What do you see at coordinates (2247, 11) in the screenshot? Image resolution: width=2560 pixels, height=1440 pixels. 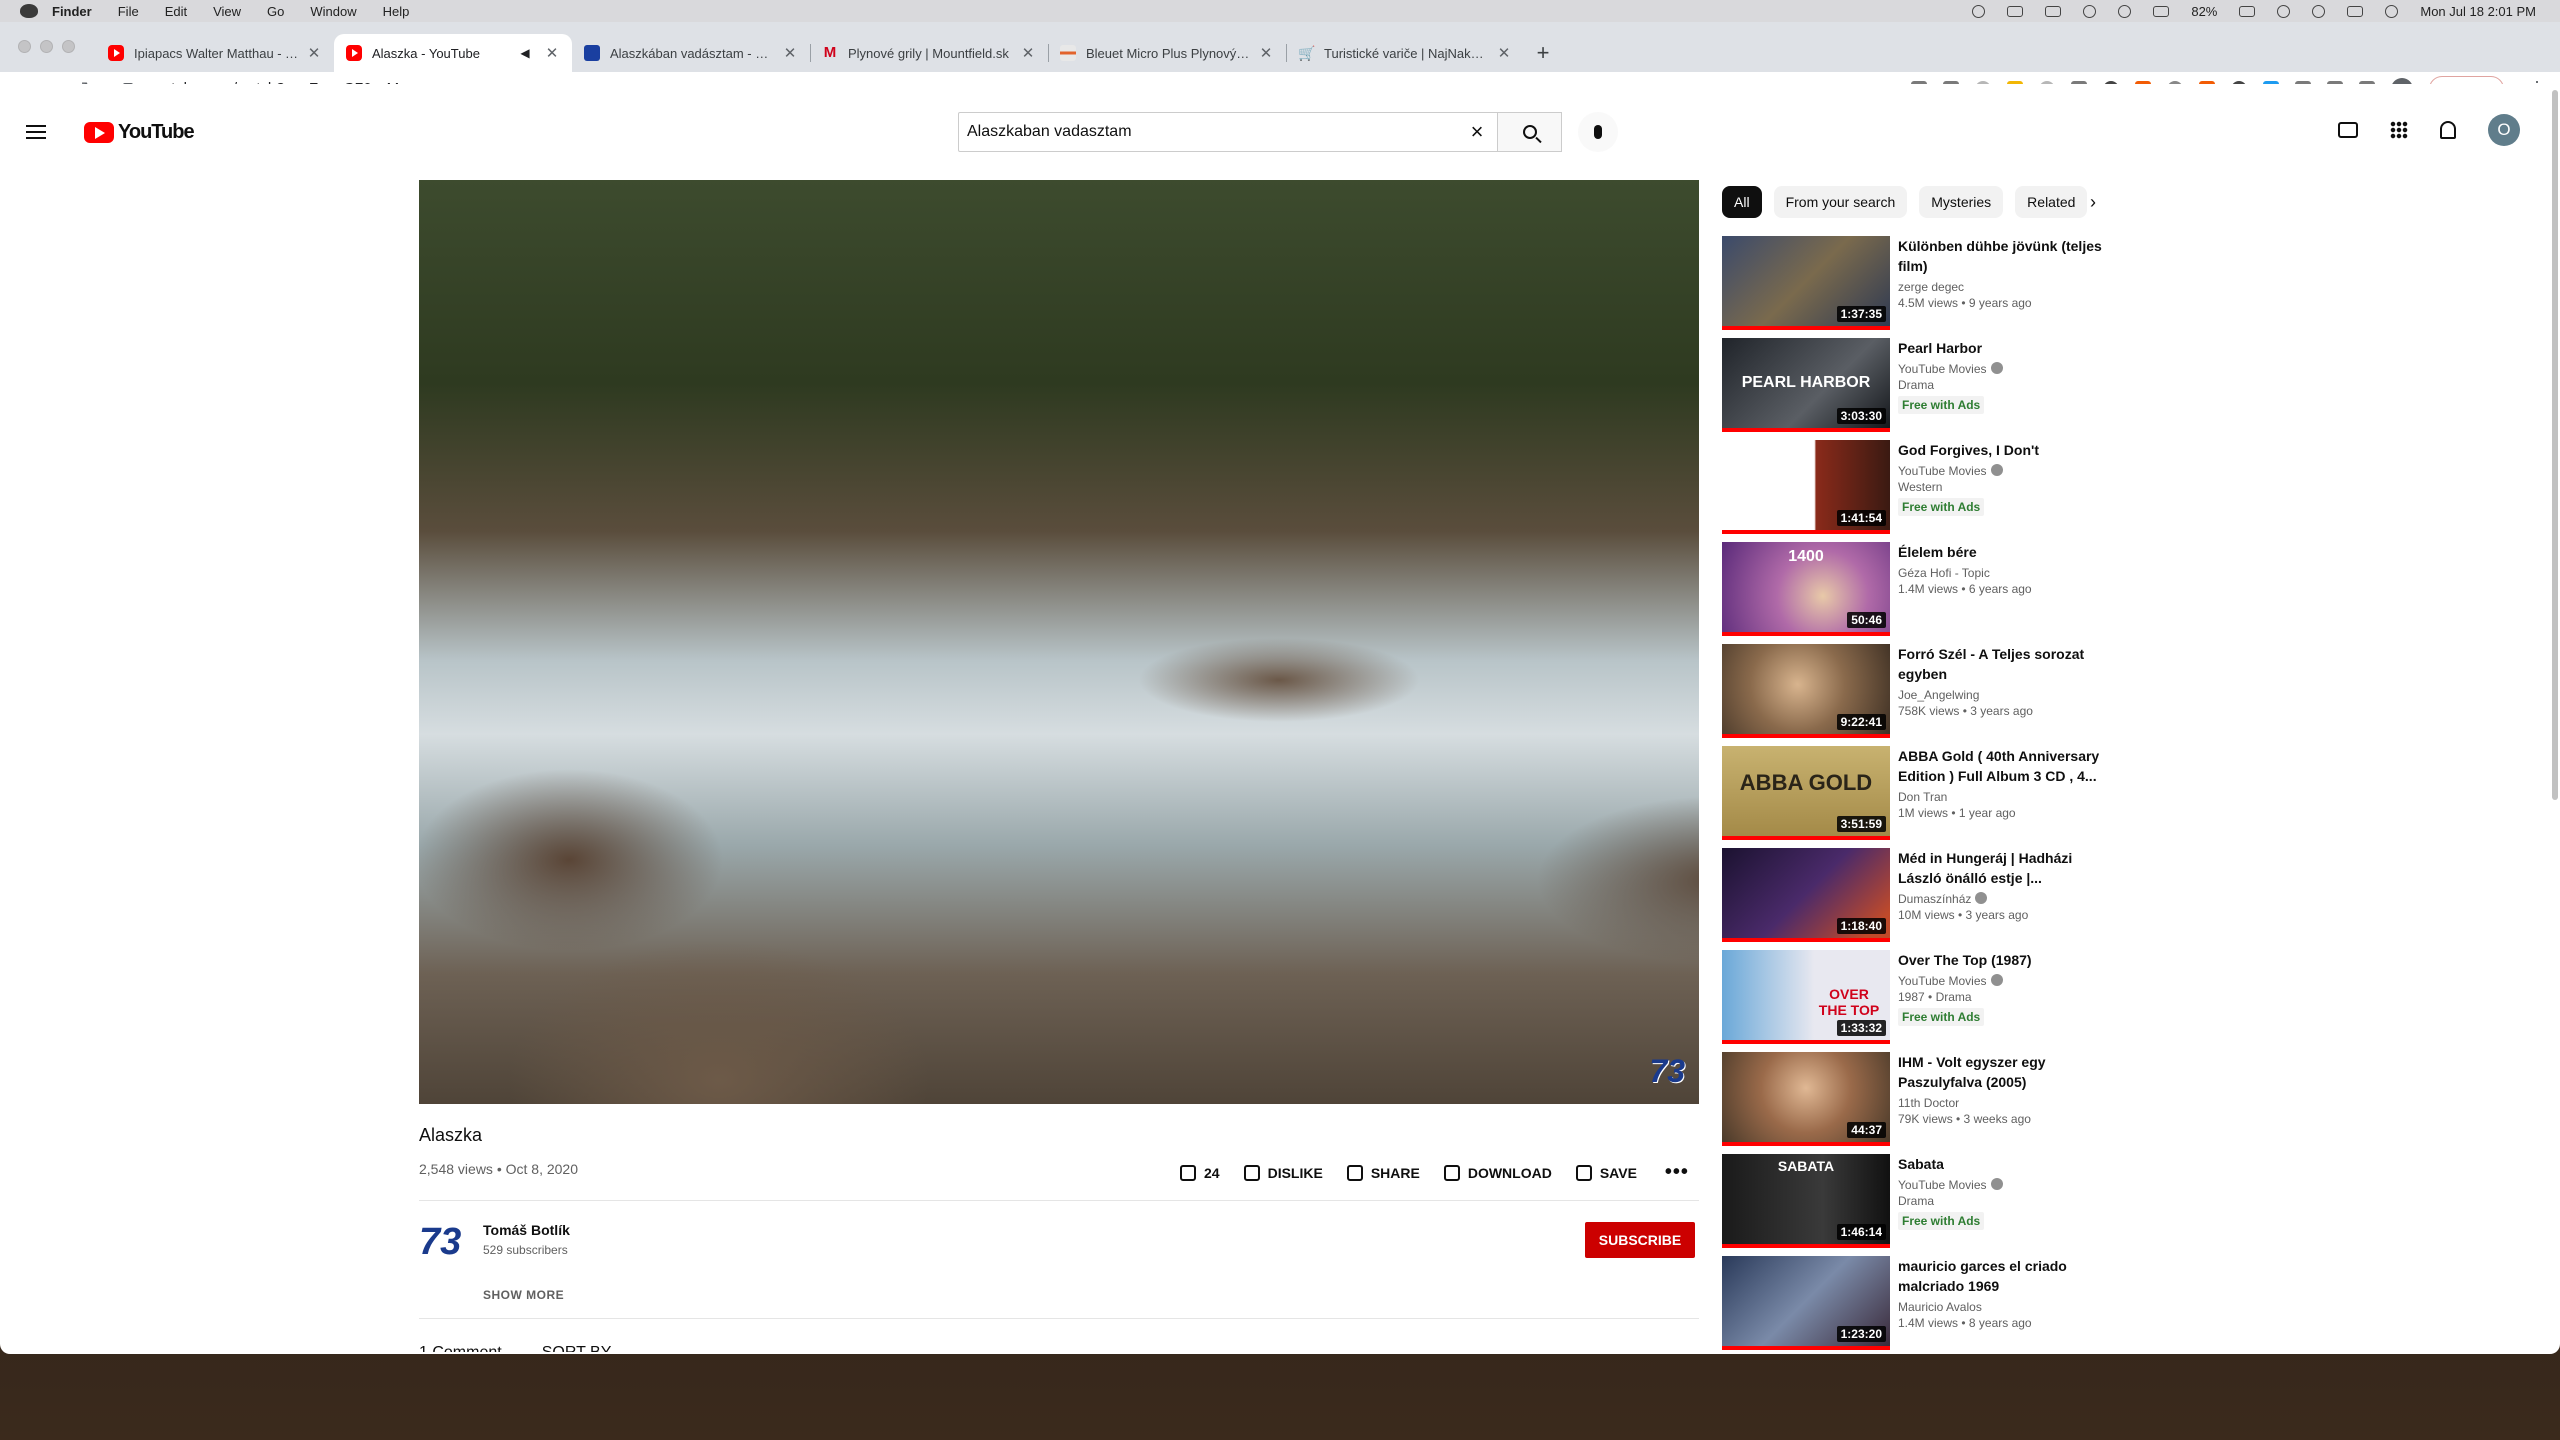 I see `battery-icon` at bounding box center [2247, 11].